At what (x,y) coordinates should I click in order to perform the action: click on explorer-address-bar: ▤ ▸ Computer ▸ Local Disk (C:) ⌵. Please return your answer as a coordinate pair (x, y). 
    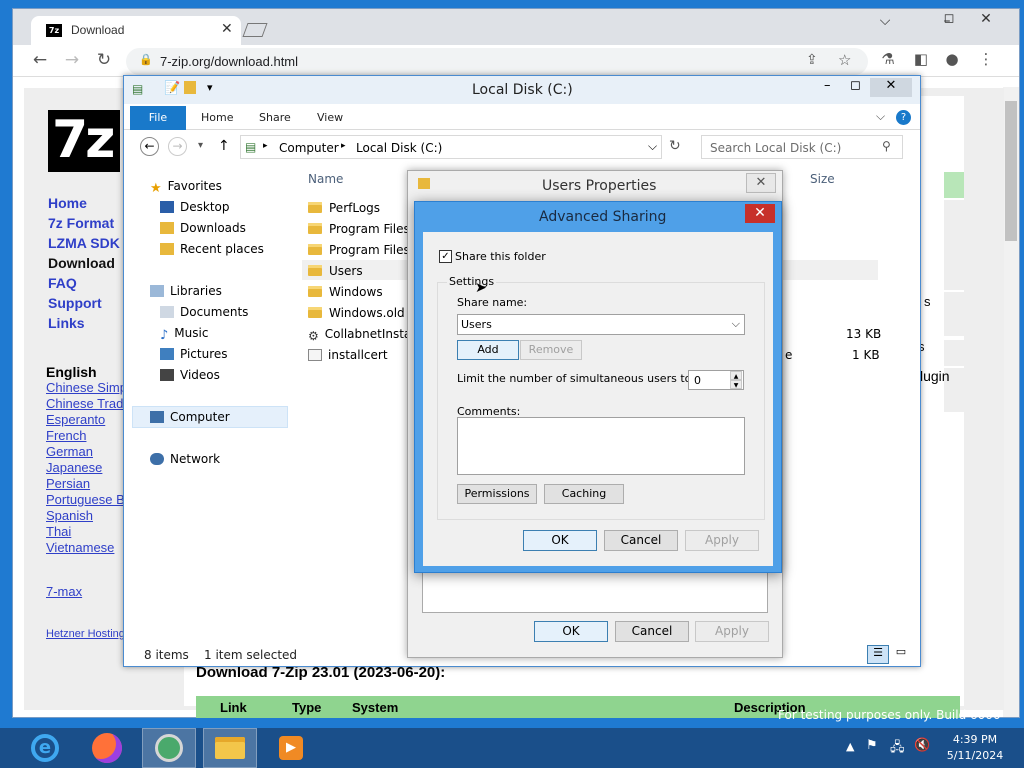
    Looking at the image, I should click on (451, 147).